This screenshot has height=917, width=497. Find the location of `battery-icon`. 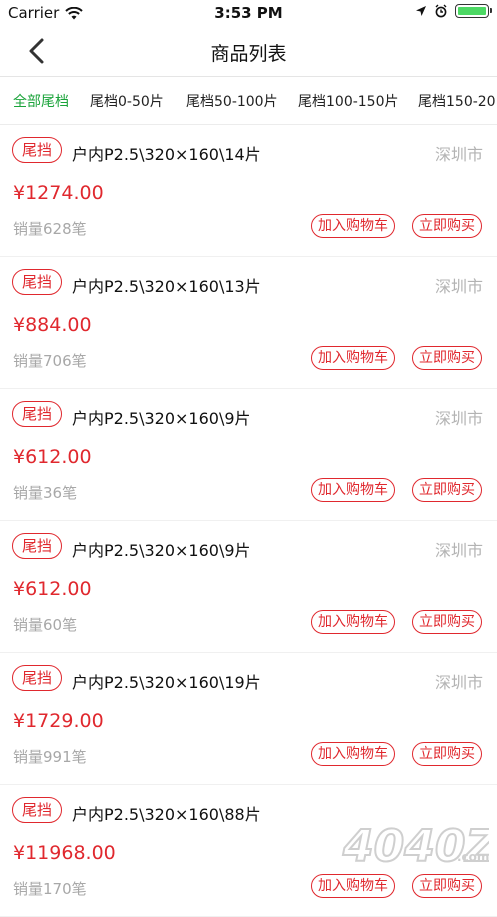

battery-icon is located at coordinates (473, 11).